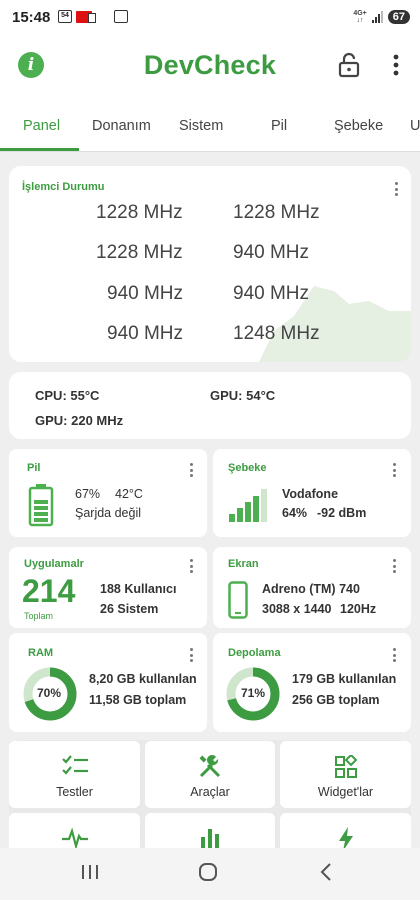 The height and width of the screenshot is (900, 420). What do you see at coordinates (86, 16) in the screenshot?
I see `notification-app-icon` at bounding box center [86, 16].